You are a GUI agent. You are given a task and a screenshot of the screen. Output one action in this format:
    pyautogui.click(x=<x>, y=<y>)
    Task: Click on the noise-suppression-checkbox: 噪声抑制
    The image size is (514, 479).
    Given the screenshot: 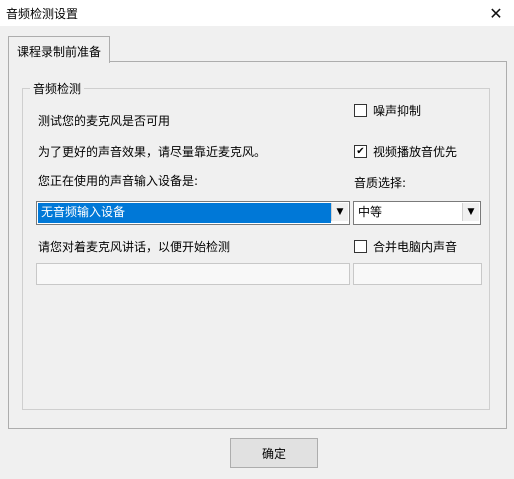 What is the action you would take?
    pyautogui.click(x=387, y=110)
    